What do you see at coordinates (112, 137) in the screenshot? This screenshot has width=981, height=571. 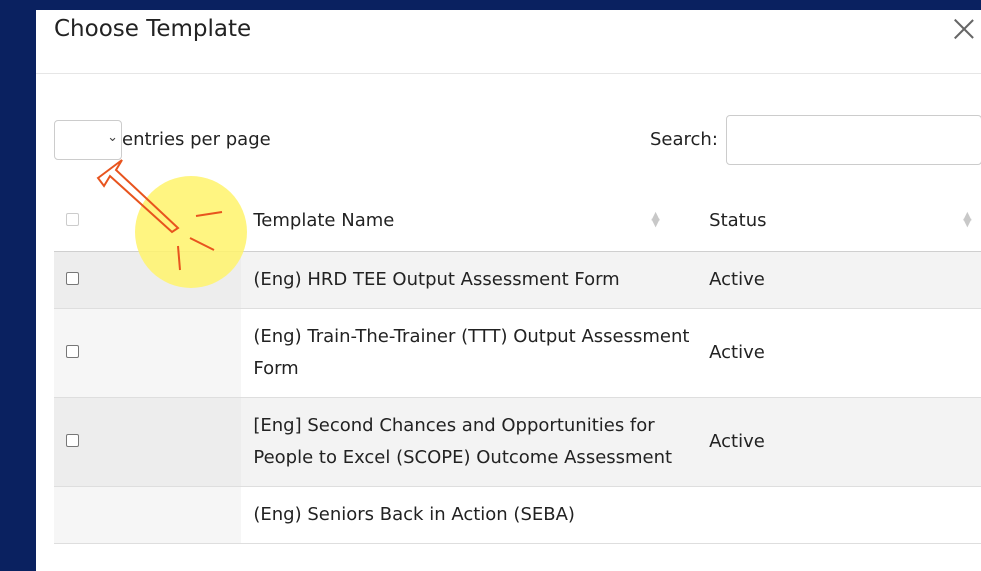 I see `chevron-down-icon: ⌄` at bounding box center [112, 137].